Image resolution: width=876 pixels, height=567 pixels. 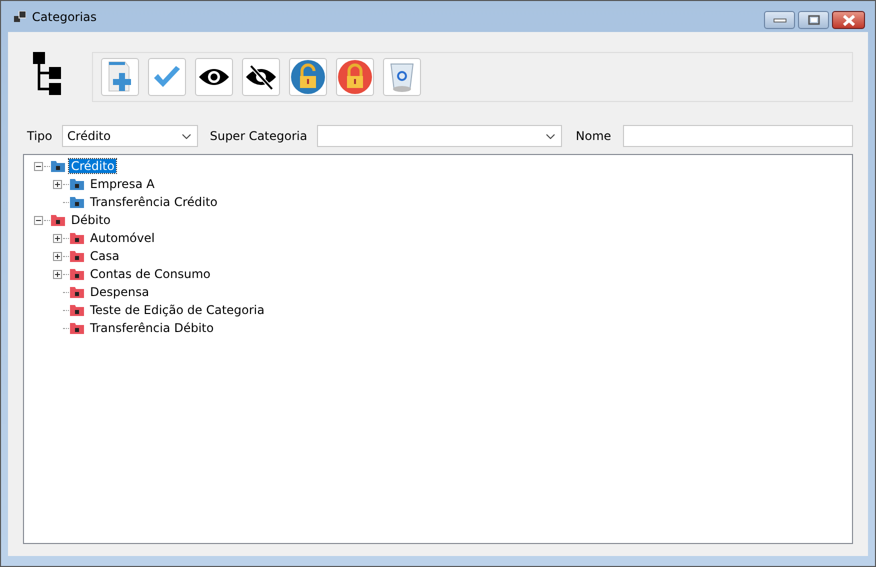 I want to click on delete-button, so click(x=402, y=77).